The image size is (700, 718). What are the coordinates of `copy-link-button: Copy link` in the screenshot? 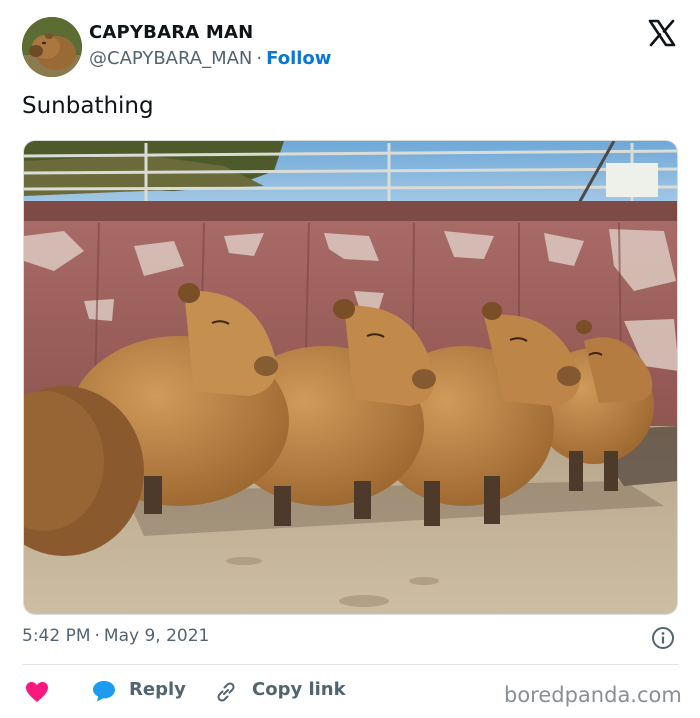 It's located at (299, 689).